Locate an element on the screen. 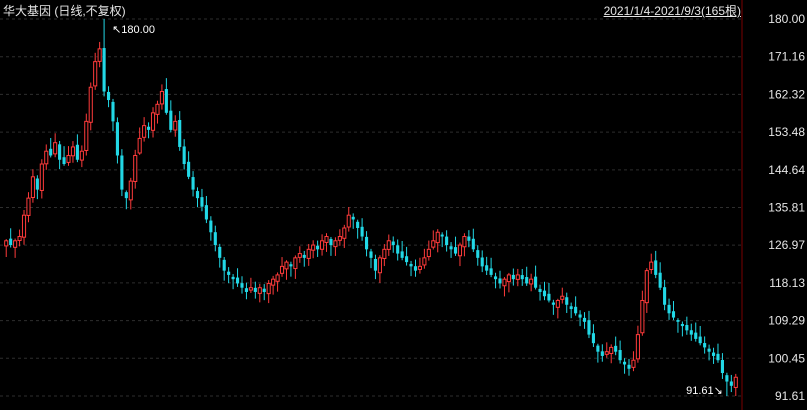  y-tick-label: 162.32 is located at coordinates (786, 94).